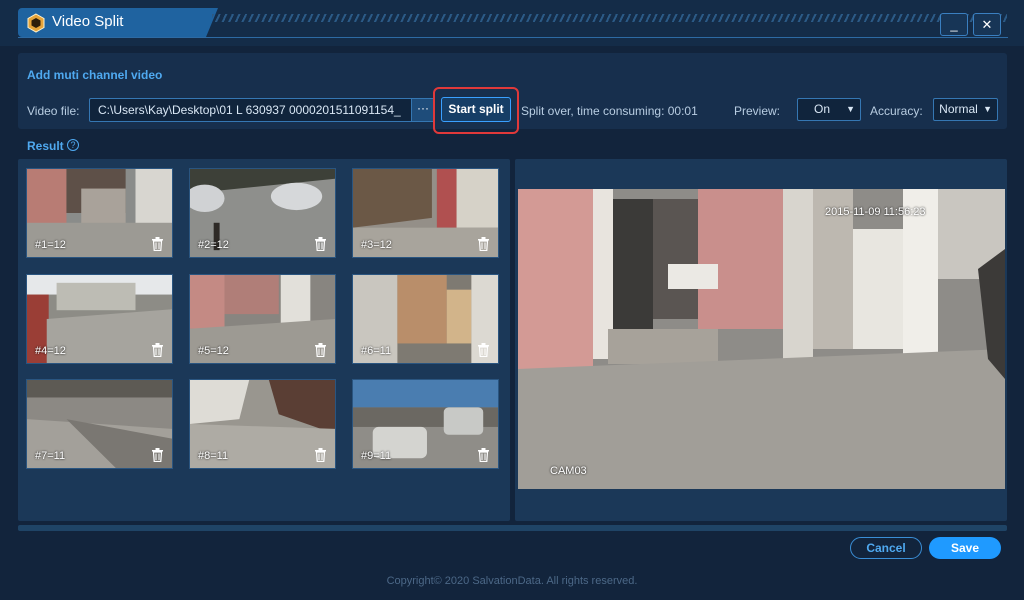  I want to click on video-file-label: Video file:, so click(53, 111).